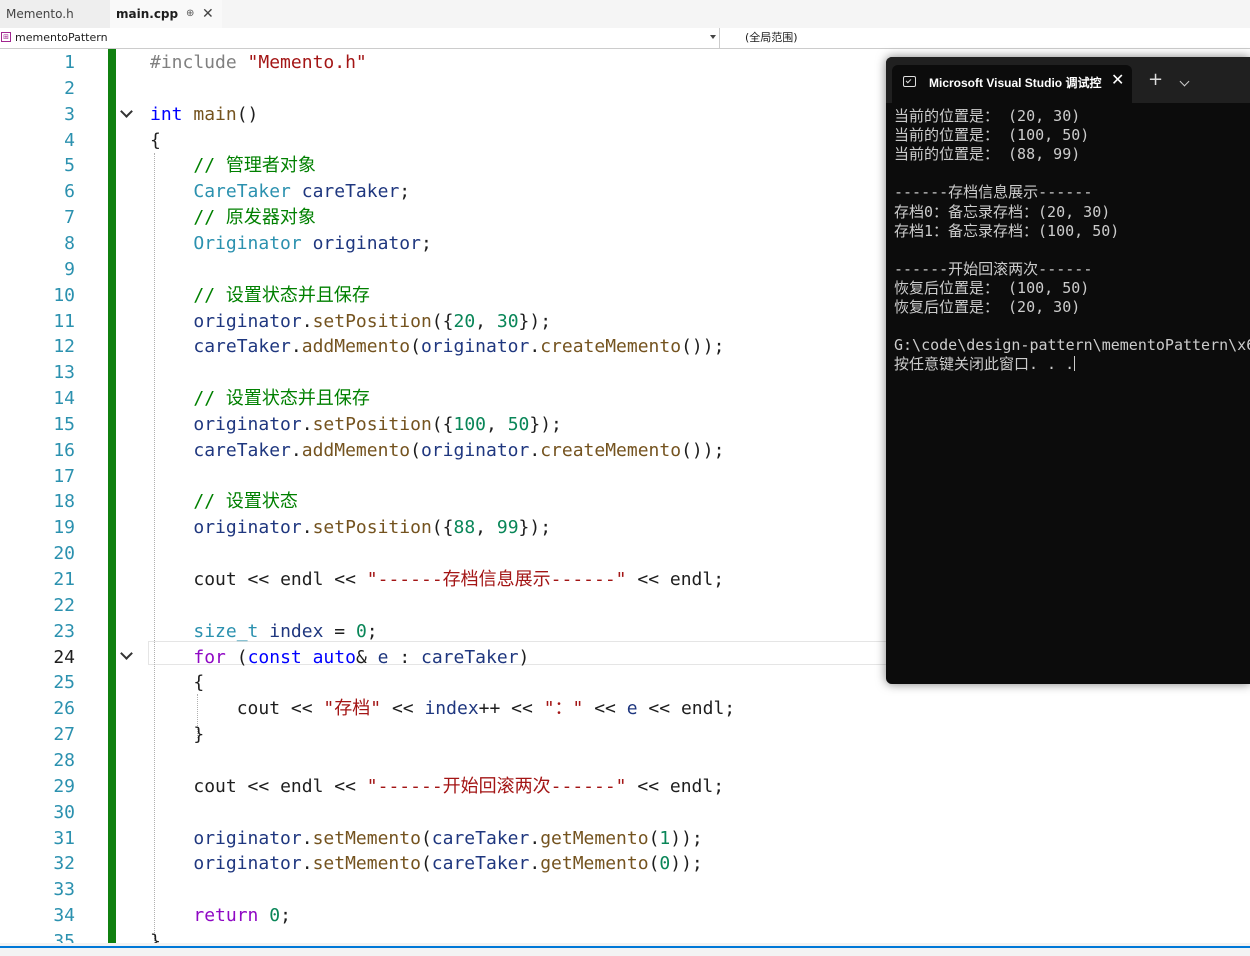  What do you see at coordinates (1002, 212) in the screenshot?
I see `terminal-line: 存档0：备忘录存档：(20, 30)` at bounding box center [1002, 212].